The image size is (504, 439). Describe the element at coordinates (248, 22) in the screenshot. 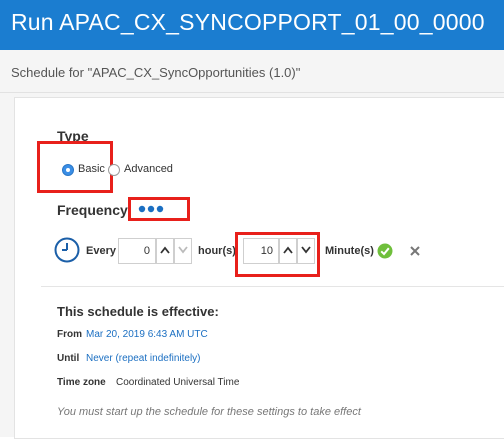

I see `page-title: Run APAC_CX_SYNCOPPORT_01_00_0000` at that location.